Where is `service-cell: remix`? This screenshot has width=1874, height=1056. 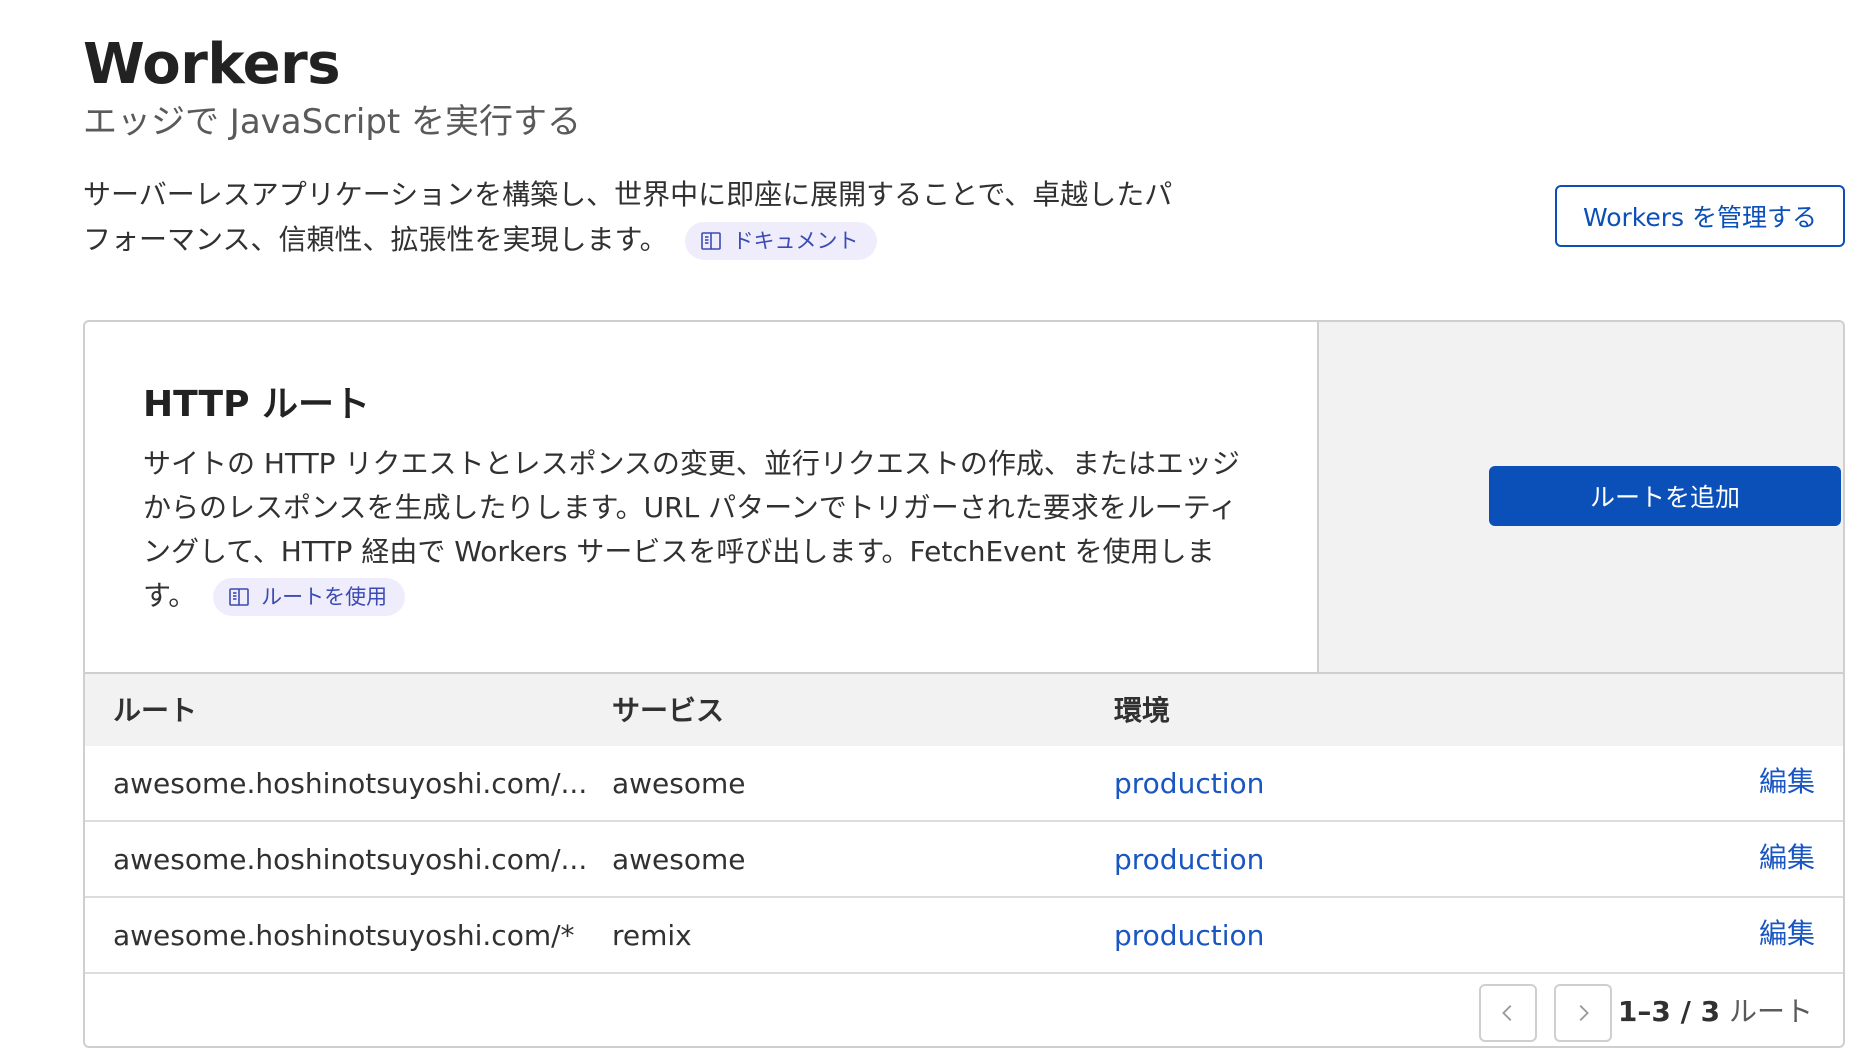 service-cell: remix is located at coordinates (652, 935).